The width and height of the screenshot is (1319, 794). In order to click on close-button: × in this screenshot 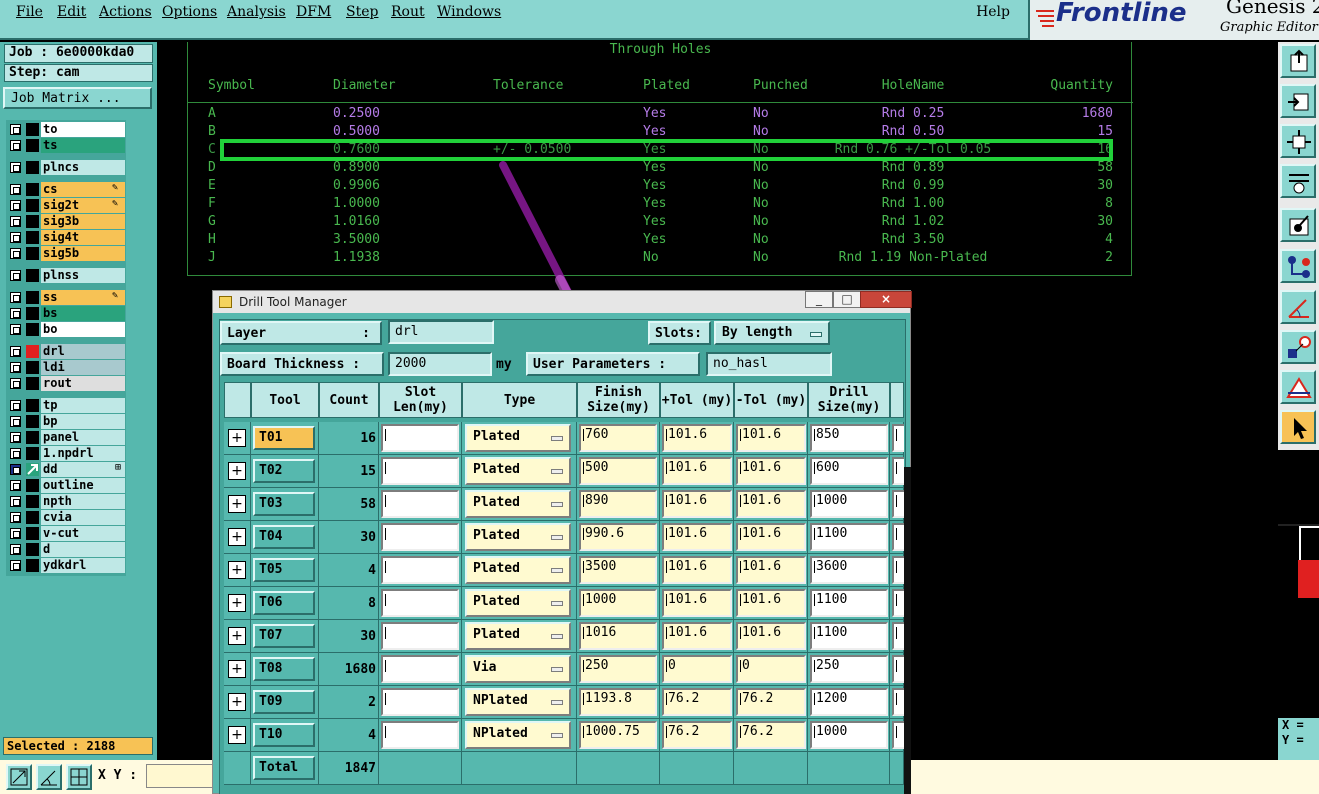, I will do `click(886, 299)`.